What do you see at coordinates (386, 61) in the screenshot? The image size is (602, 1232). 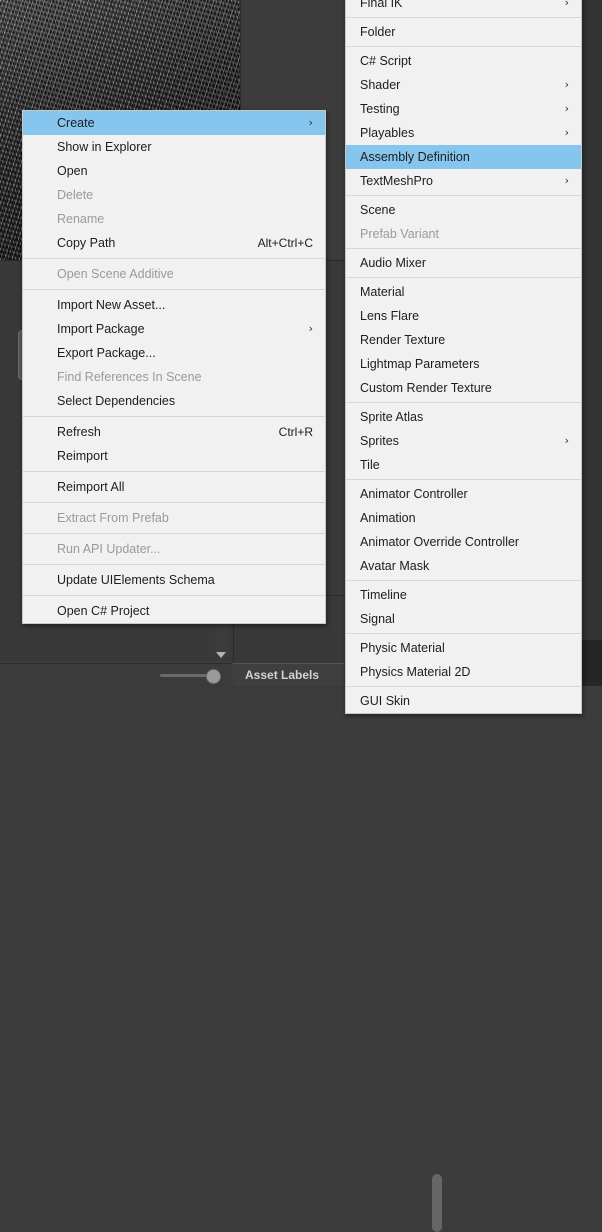 I see `menu-item-label: C# Script` at bounding box center [386, 61].